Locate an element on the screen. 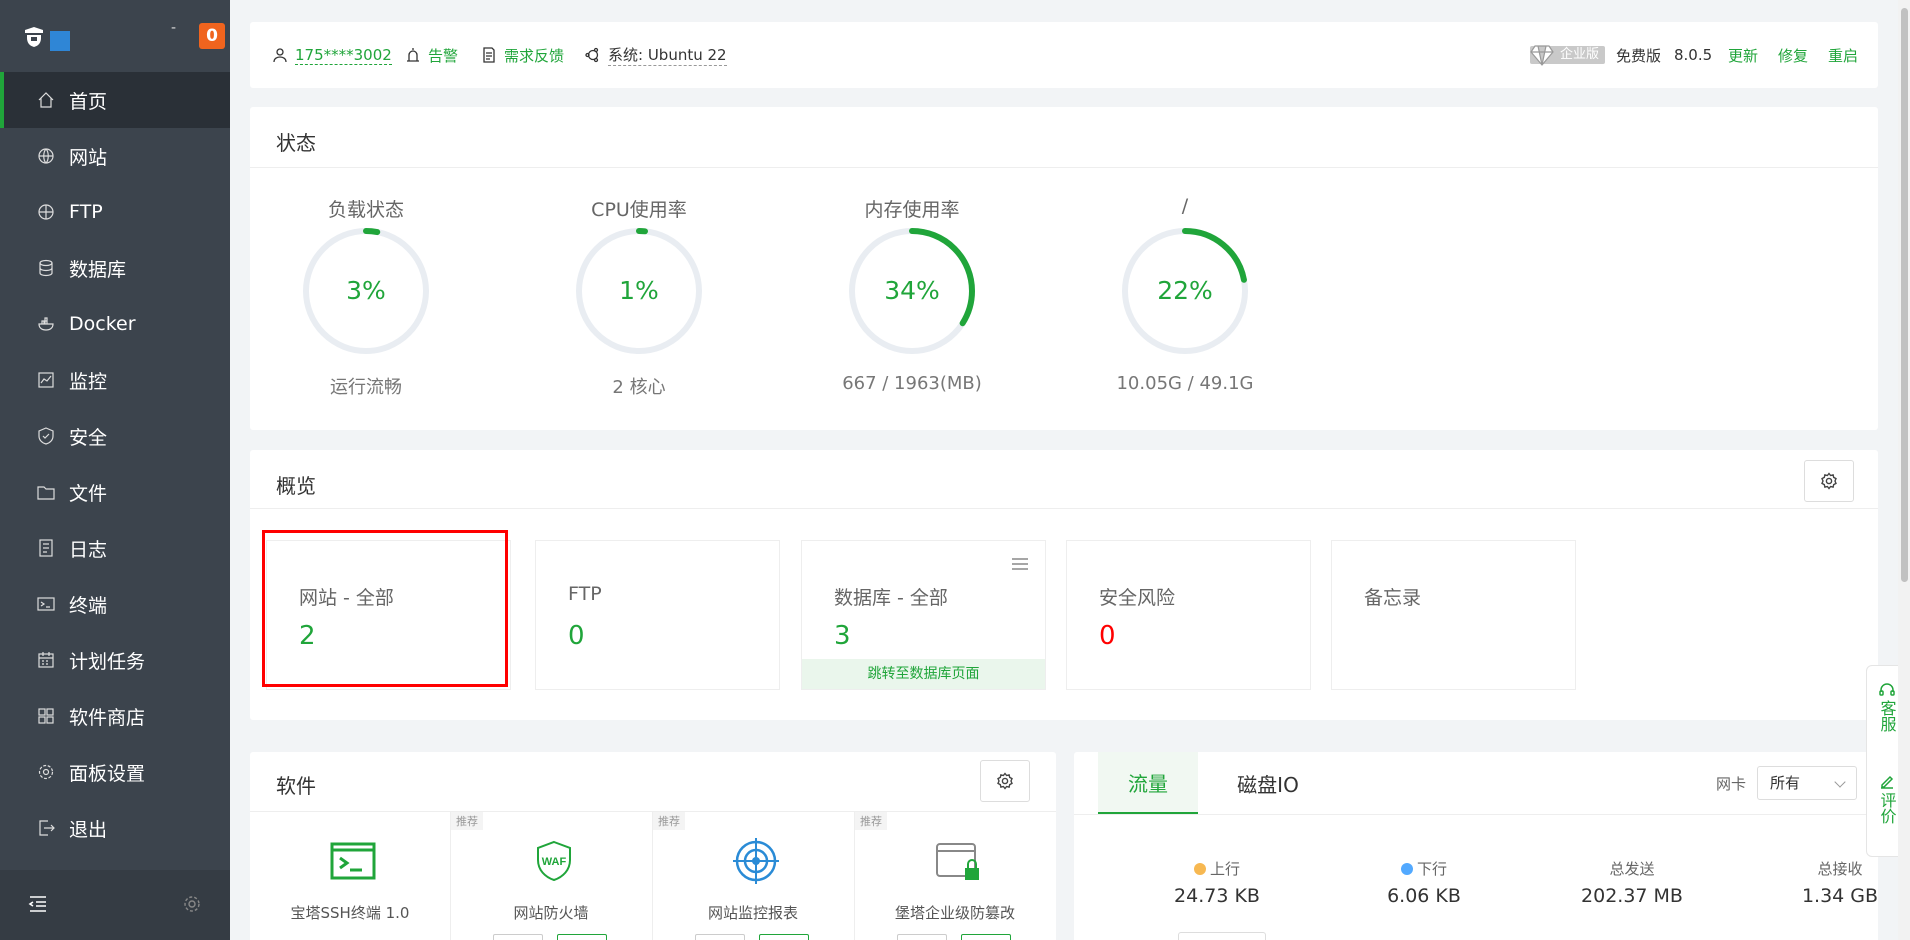 The height and width of the screenshot is (940, 1910). overview-value: 3 is located at coordinates (842, 636).